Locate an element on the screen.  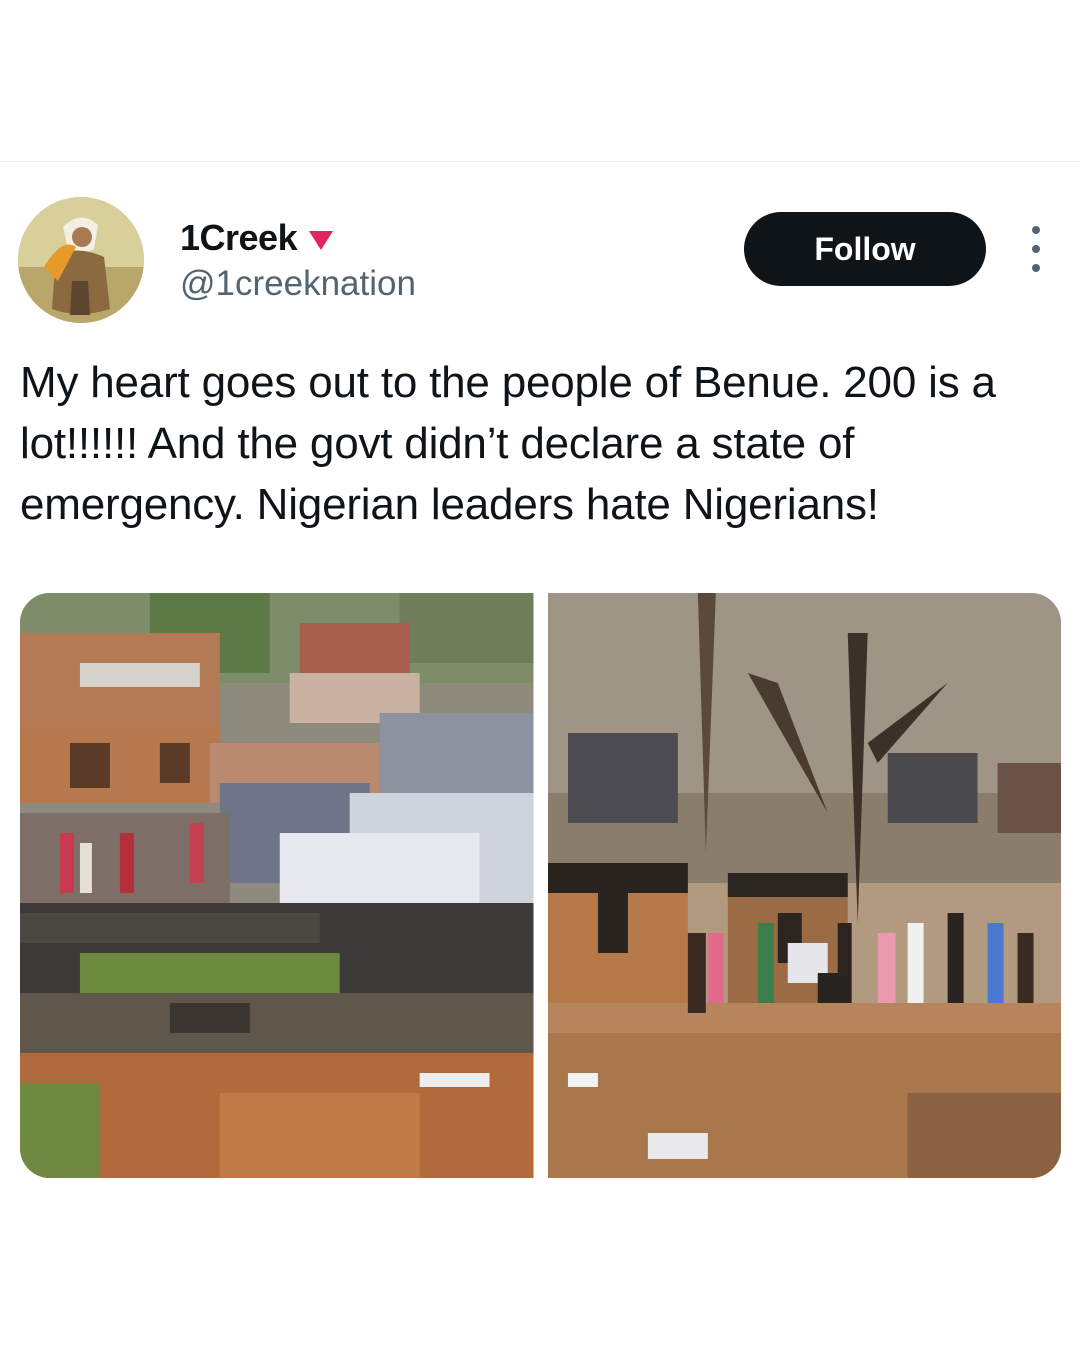
red-triangle-down-icon is located at coordinates (321, 240).